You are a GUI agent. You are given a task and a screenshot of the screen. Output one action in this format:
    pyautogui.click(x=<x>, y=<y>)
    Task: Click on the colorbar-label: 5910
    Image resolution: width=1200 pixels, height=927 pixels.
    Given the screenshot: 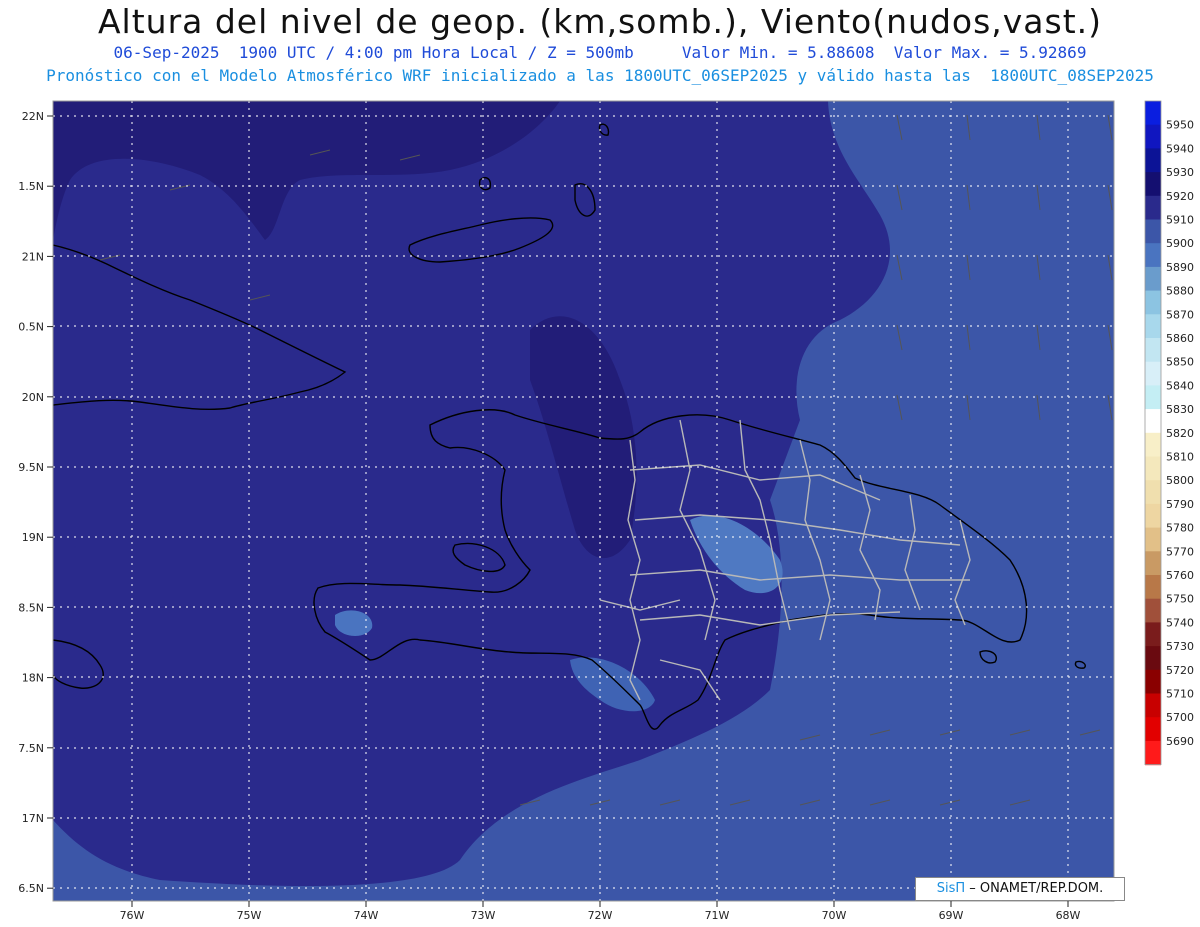 What is the action you would take?
    pyautogui.click(x=1180, y=220)
    